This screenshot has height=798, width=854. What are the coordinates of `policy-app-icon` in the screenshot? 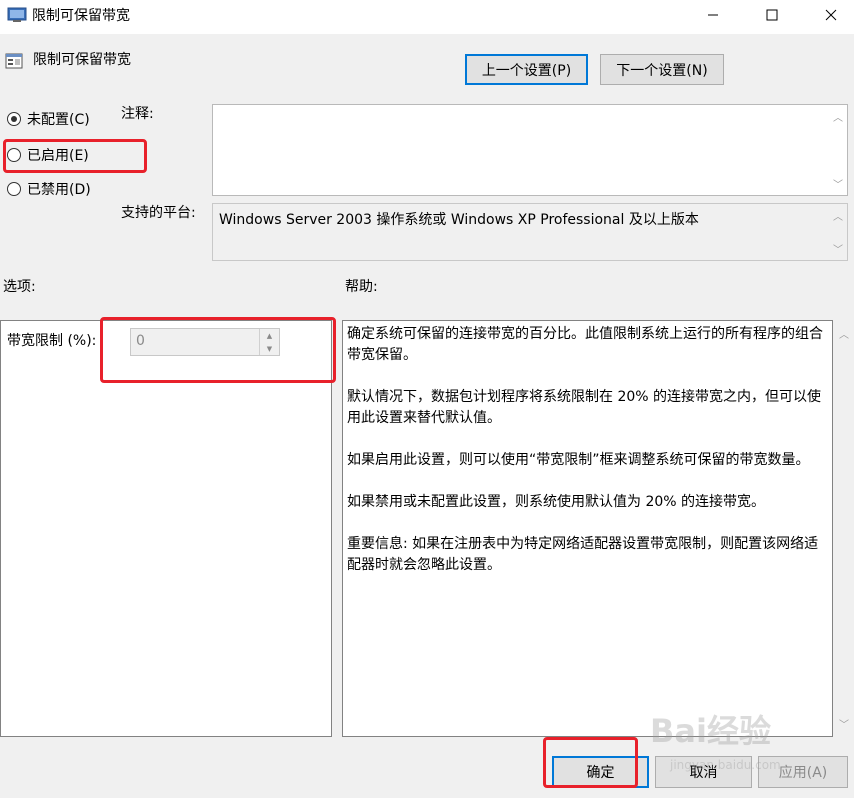 It's located at (17, 15).